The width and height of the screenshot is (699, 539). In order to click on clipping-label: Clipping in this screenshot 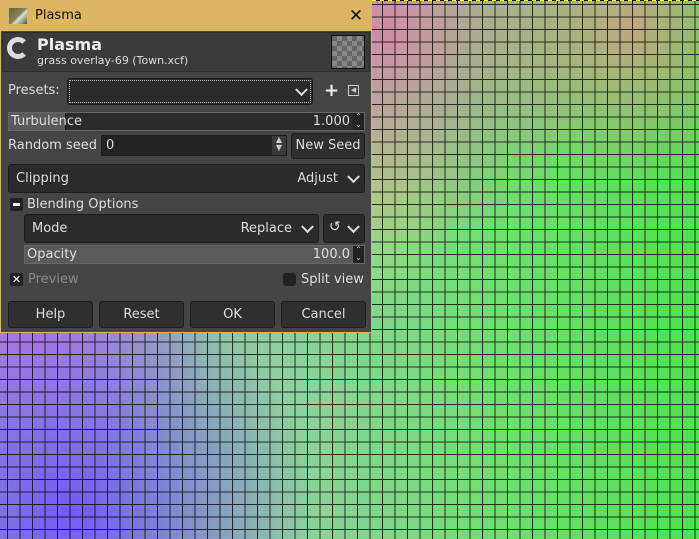, I will do `click(42, 178)`.